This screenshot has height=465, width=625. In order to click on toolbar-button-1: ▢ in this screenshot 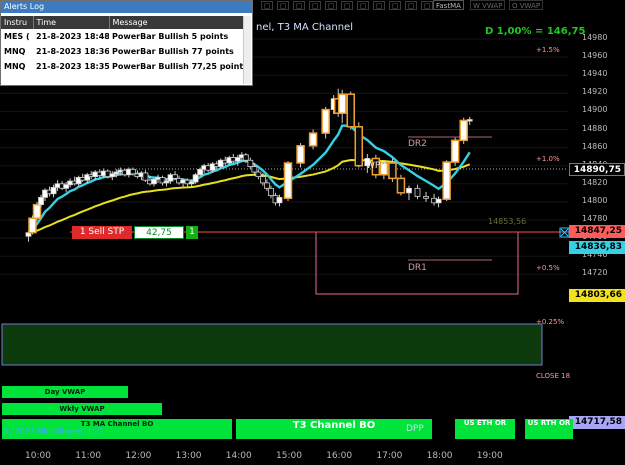, I will do `click(267, 5)`.